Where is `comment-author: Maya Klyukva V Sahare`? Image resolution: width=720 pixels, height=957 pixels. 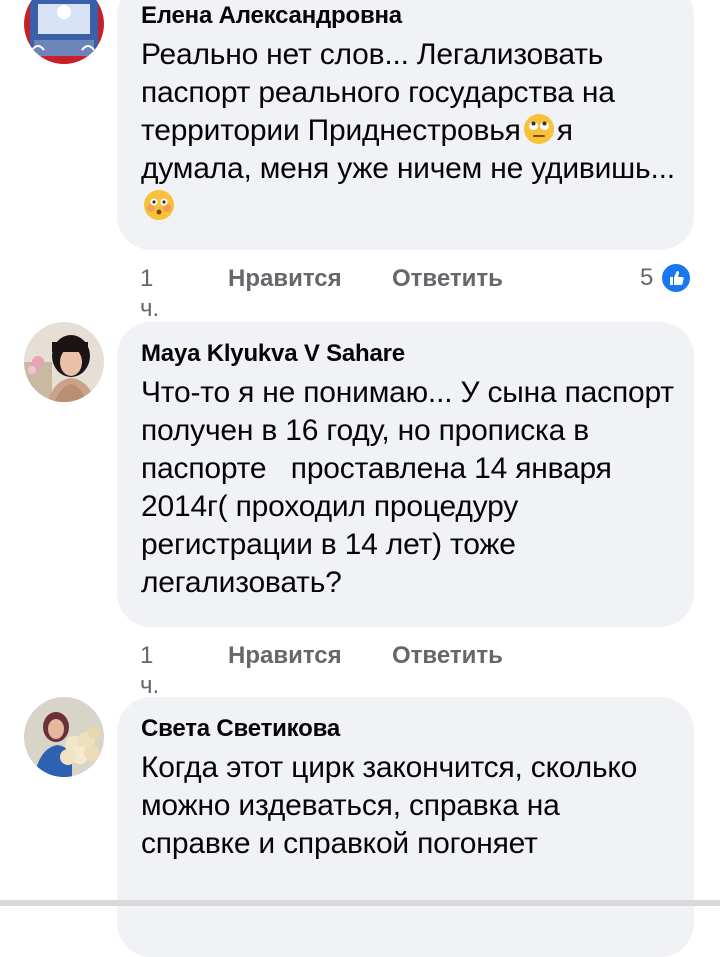 comment-author: Maya Klyukva V Sahare is located at coordinates (408, 354).